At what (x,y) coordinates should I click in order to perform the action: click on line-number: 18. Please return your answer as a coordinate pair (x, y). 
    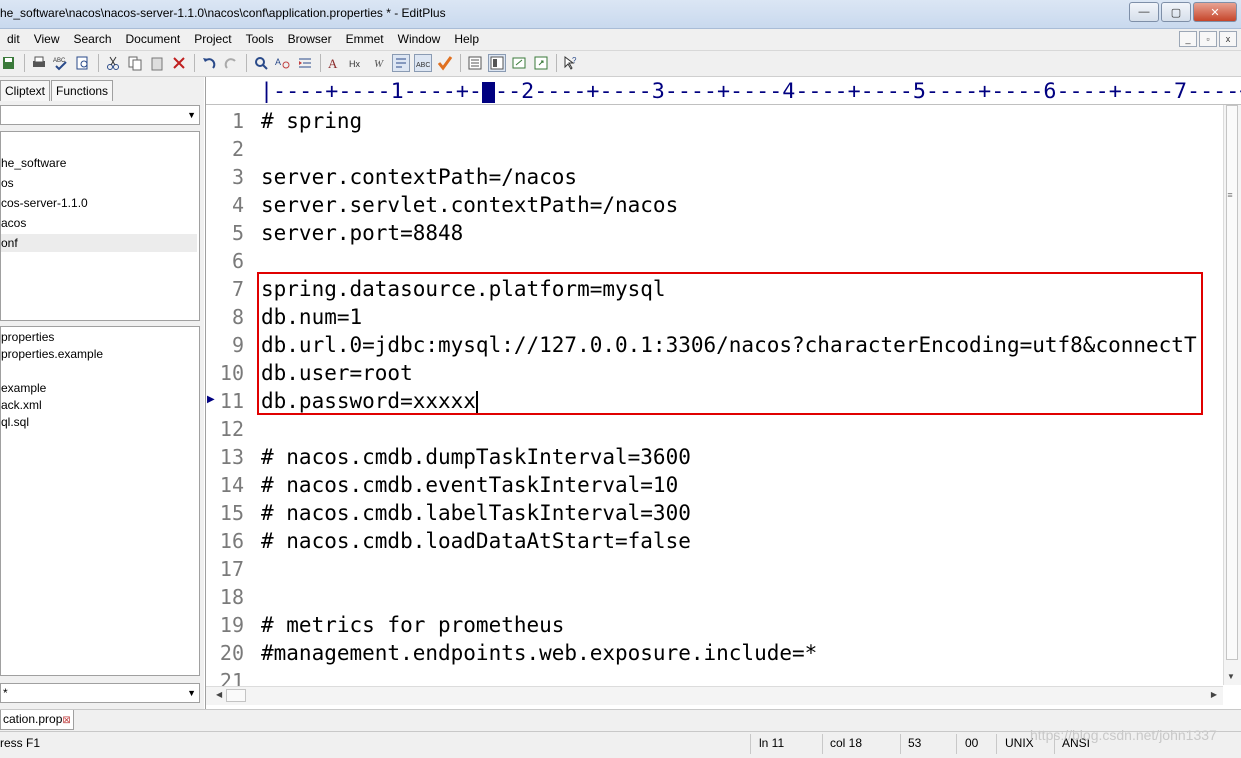
    Looking at the image, I should click on (231, 597).